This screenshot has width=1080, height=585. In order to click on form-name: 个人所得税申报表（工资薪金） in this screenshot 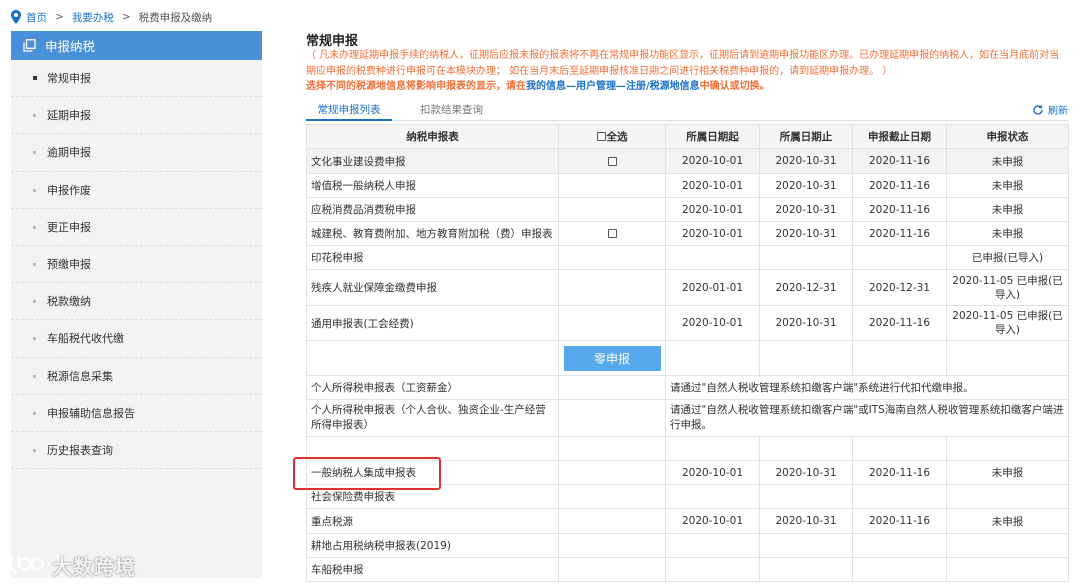, I will do `click(432, 387)`.